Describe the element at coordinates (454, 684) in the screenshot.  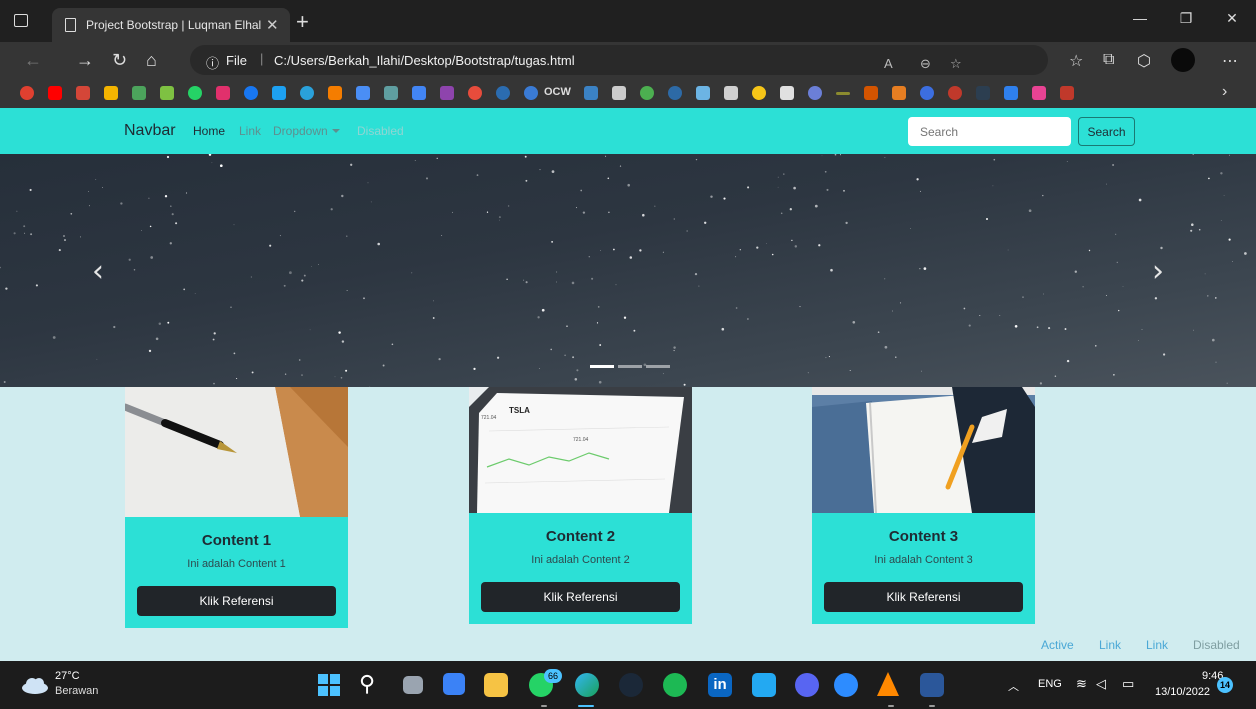
I see `widgets-icon` at that location.